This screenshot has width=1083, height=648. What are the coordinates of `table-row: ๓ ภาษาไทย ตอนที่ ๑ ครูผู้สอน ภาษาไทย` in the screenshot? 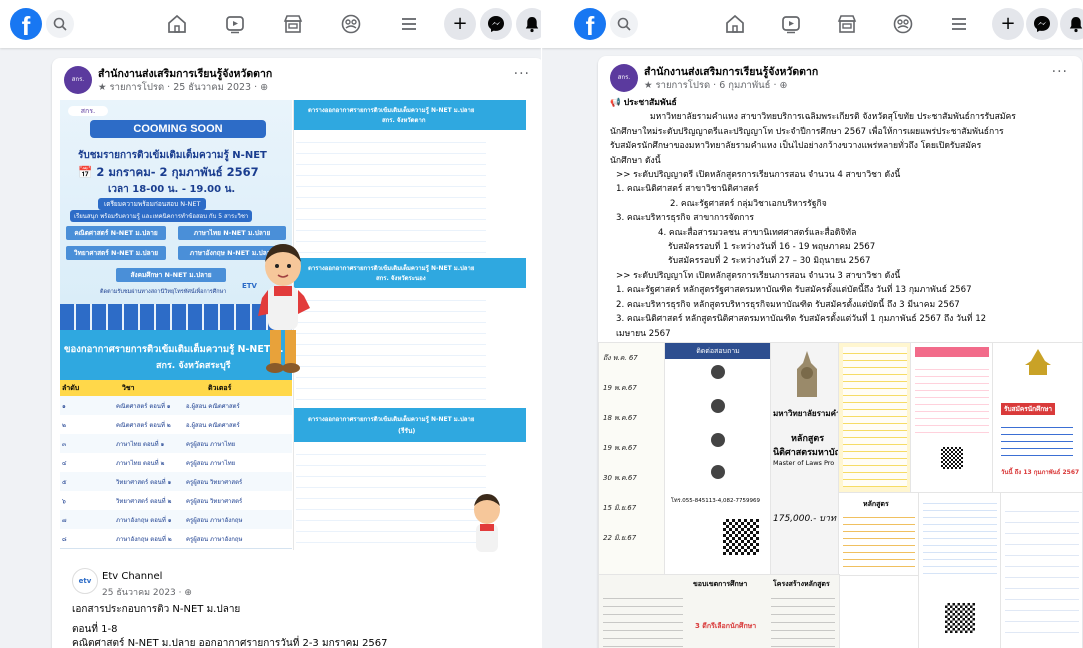 It's located at (176, 444).